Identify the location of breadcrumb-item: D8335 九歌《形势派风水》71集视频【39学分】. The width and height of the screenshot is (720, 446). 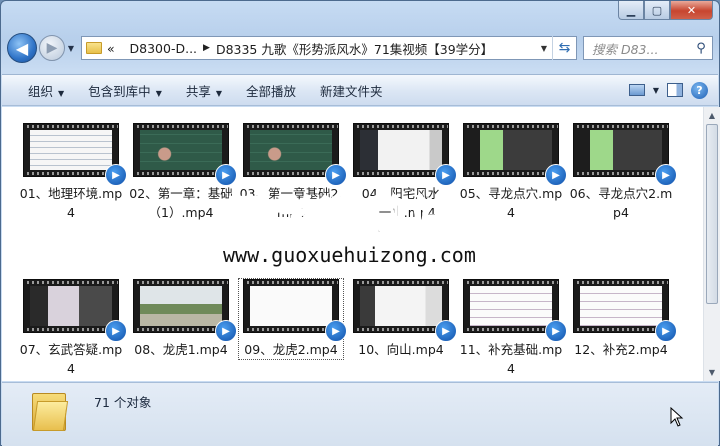
(354, 48).